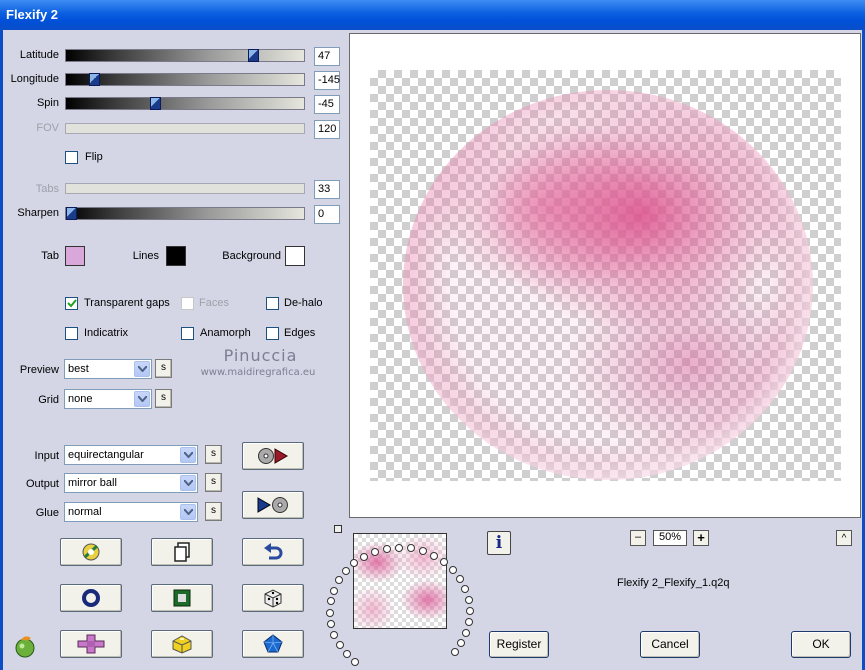 This screenshot has height=670, width=865. Describe the element at coordinates (295, 256) in the screenshot. I see `background-color-swatch` at that location.